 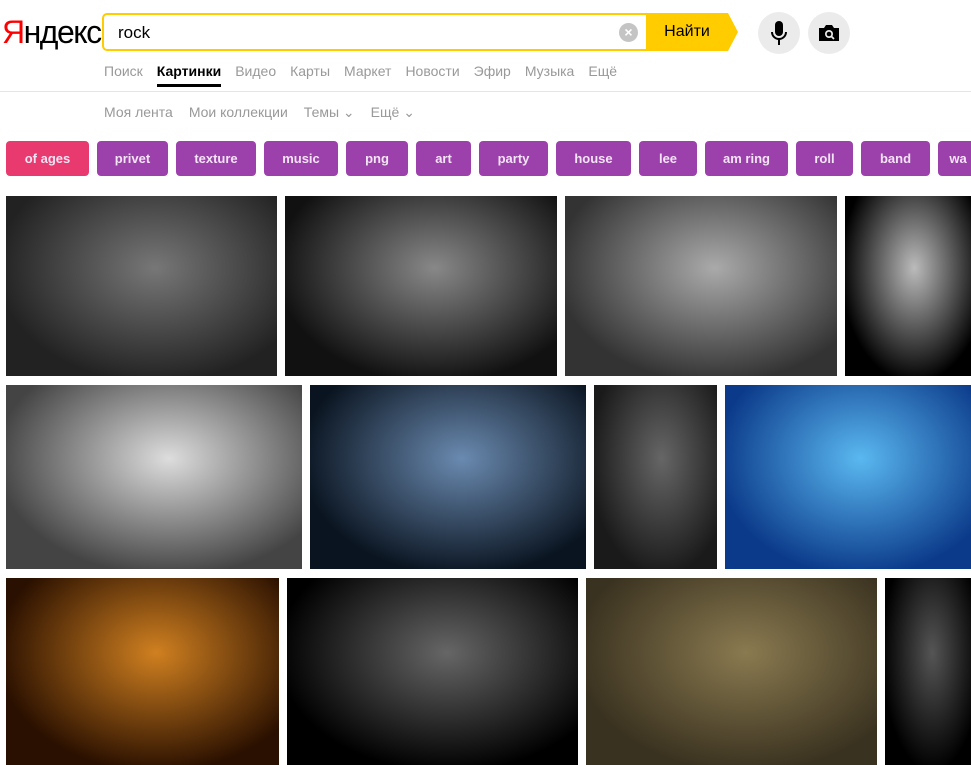 What do you see at coordinates (824, 158) in the screenshot?
I see `chip-roll: roll` at bounding box center [824, 158].